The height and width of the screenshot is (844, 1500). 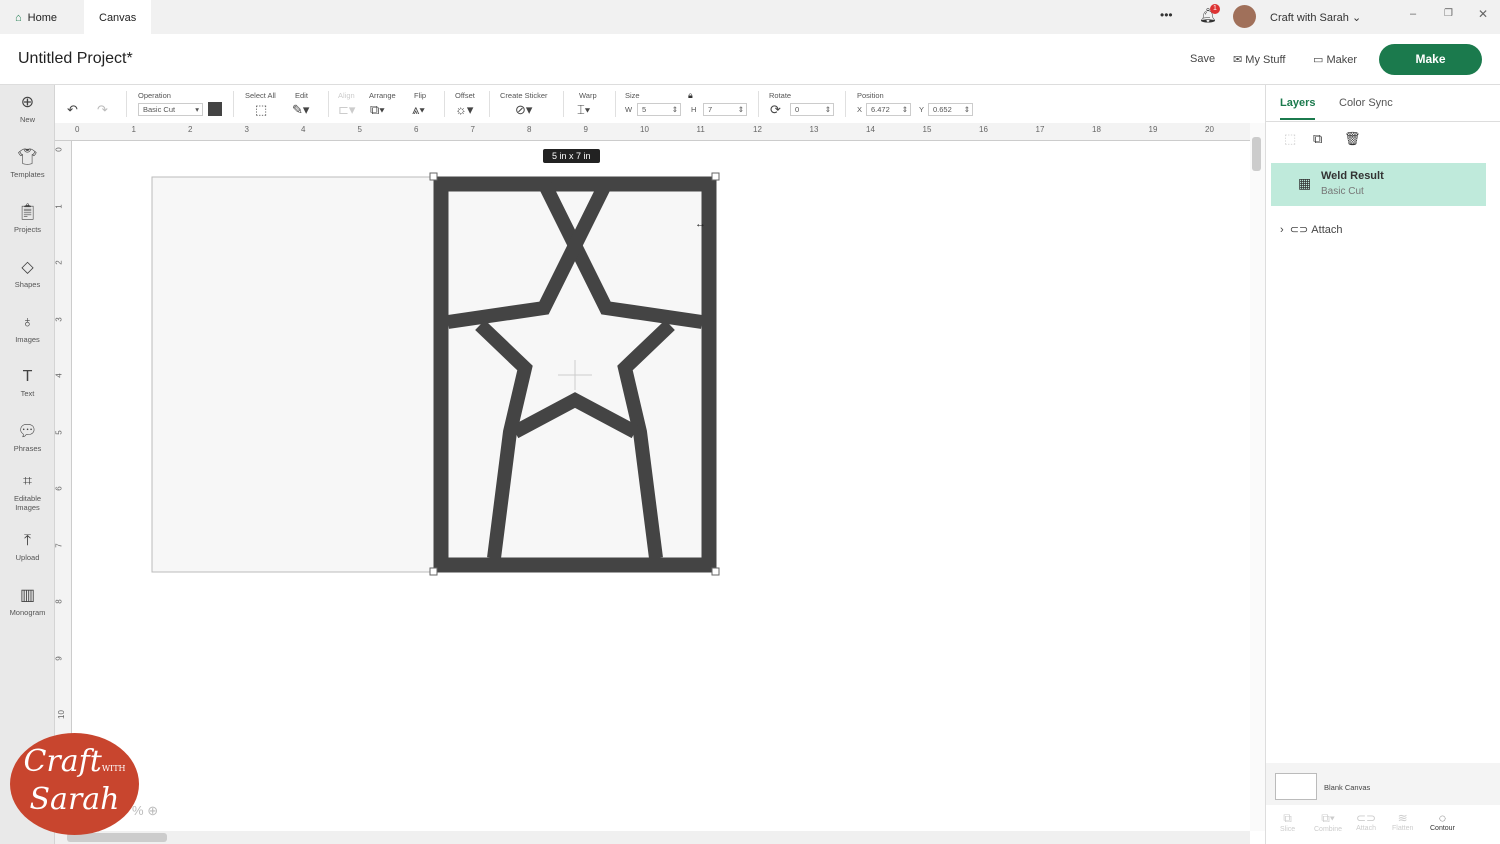 What do you see at coordinates (1352, 176) in the screenshot?
I see `layer-name: Weld Result` at bounding box center [1352, 176].